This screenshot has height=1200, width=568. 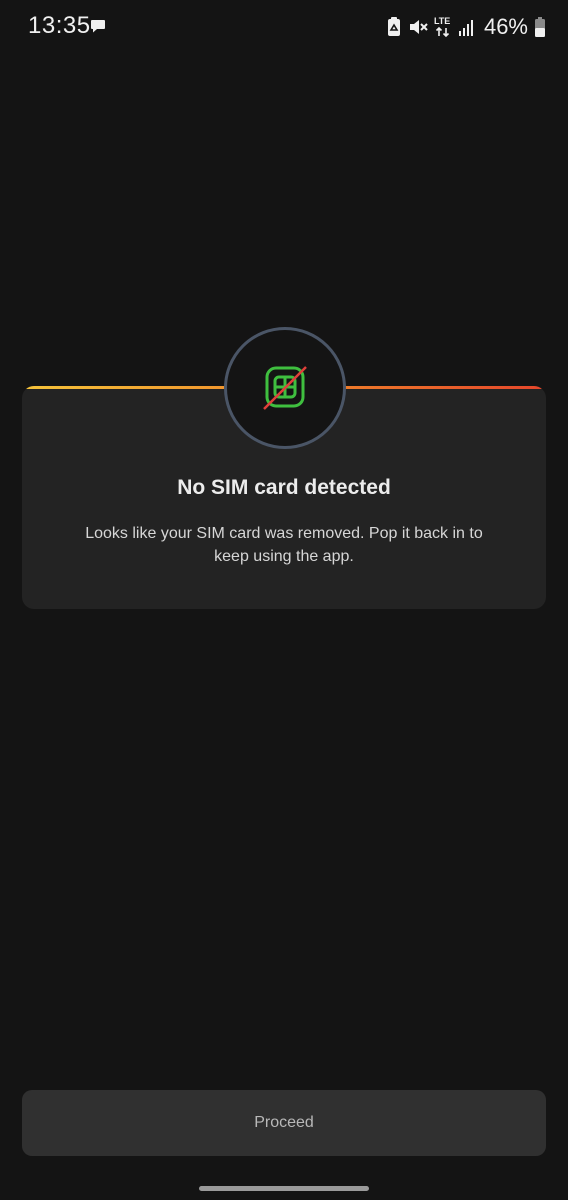 I want to click on status-time: 13:35, so click(x=59, y=25).